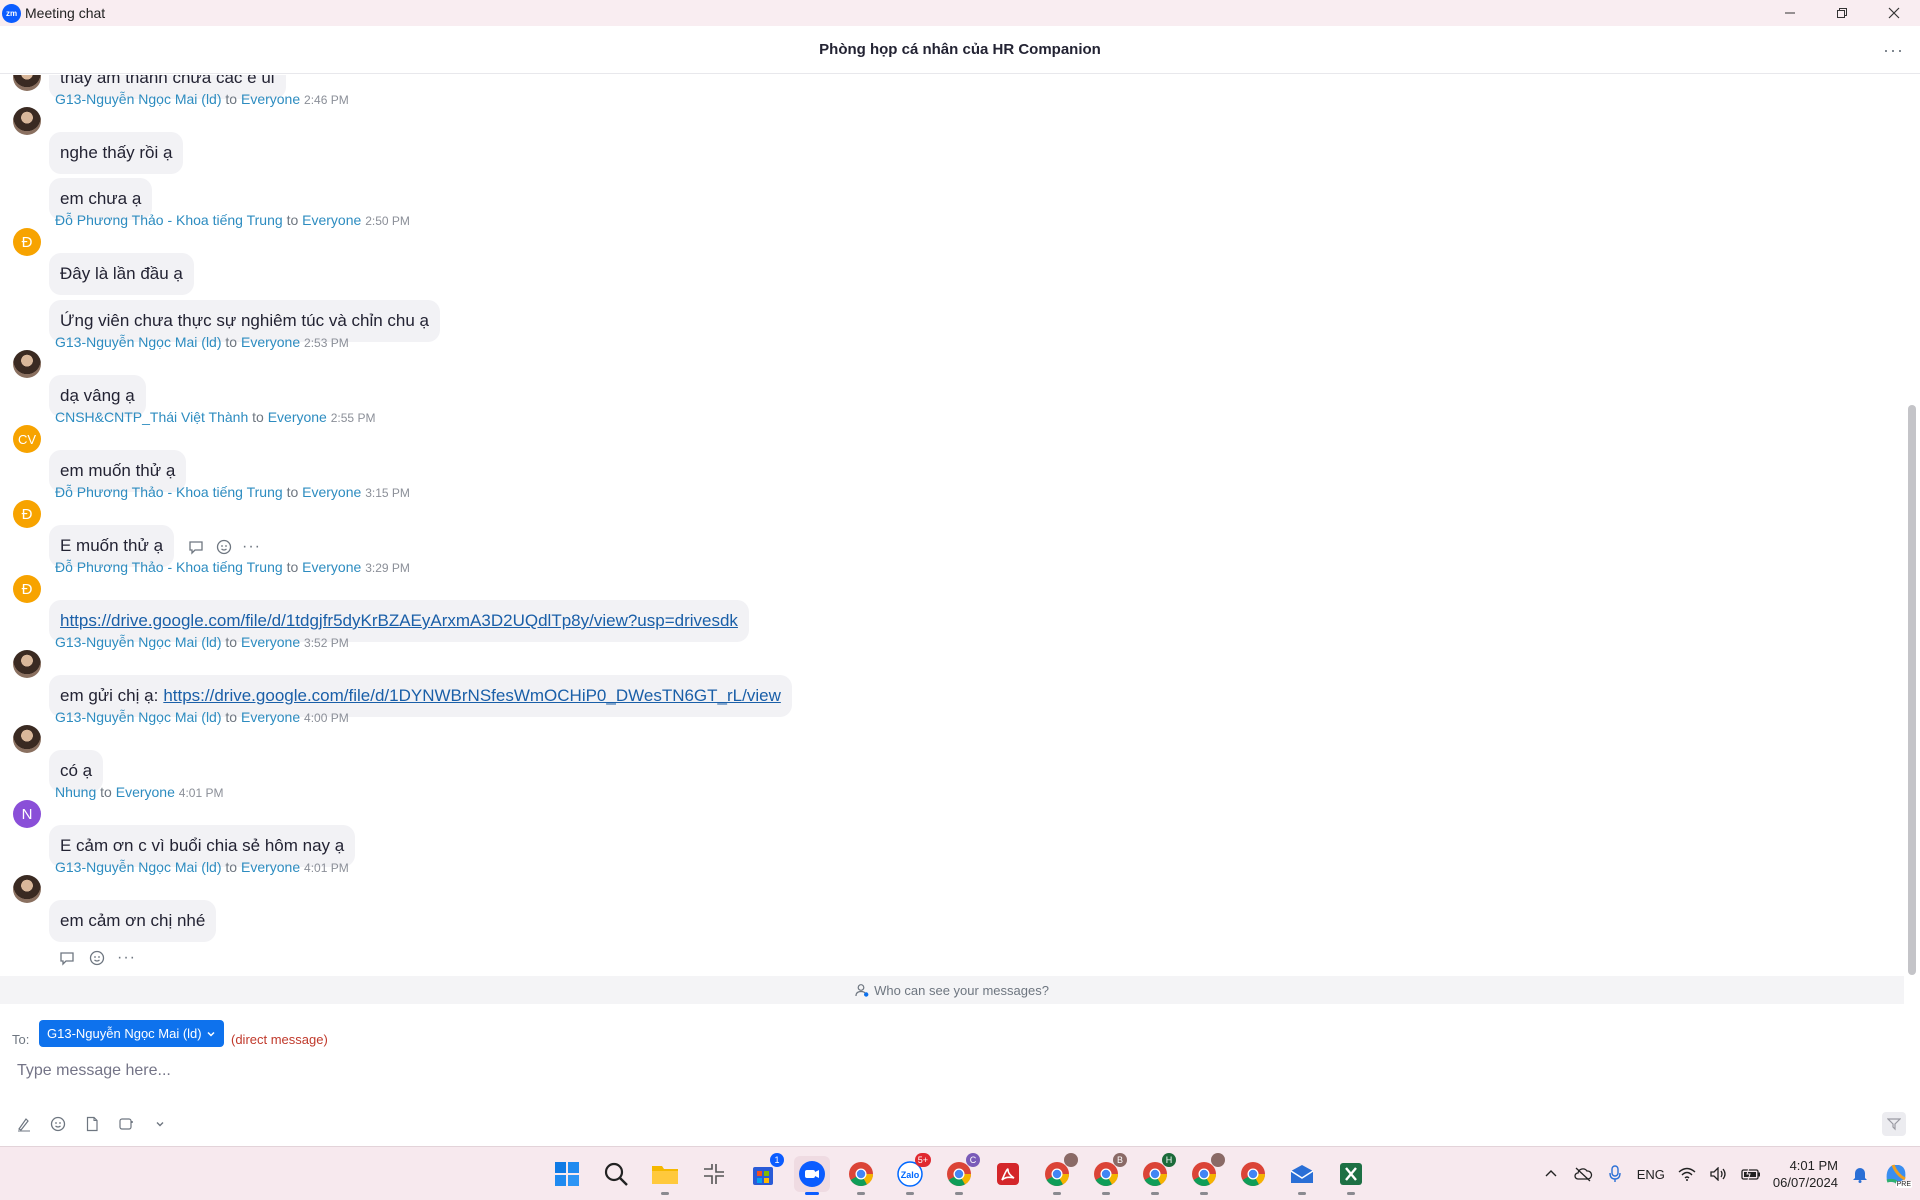 The height and width of the screenshot is (1200, 1920). Describe the element at coordinates (1790, 13) in the screenshot. I see `minimize-button` at that location.